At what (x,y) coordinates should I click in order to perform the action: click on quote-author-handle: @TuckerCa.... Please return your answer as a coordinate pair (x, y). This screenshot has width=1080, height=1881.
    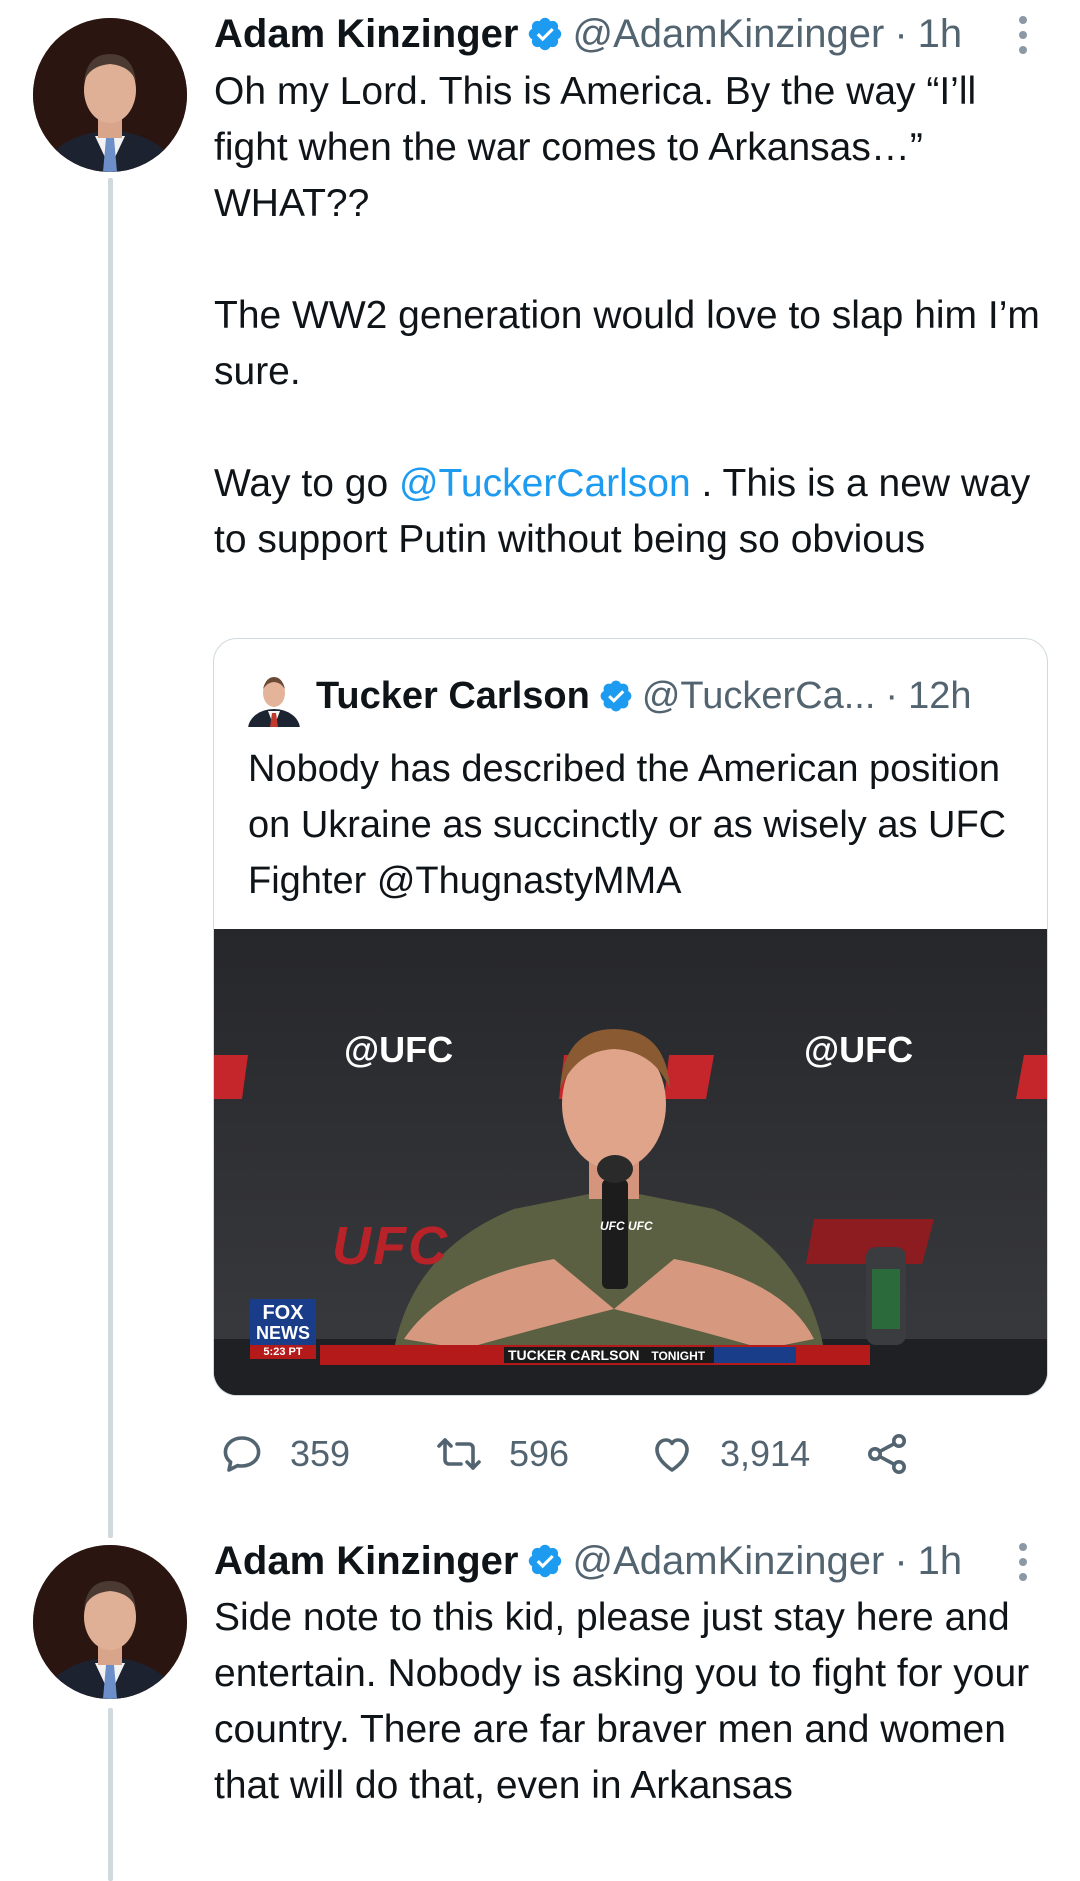
    Looking at the image, I should click on (759, 696).